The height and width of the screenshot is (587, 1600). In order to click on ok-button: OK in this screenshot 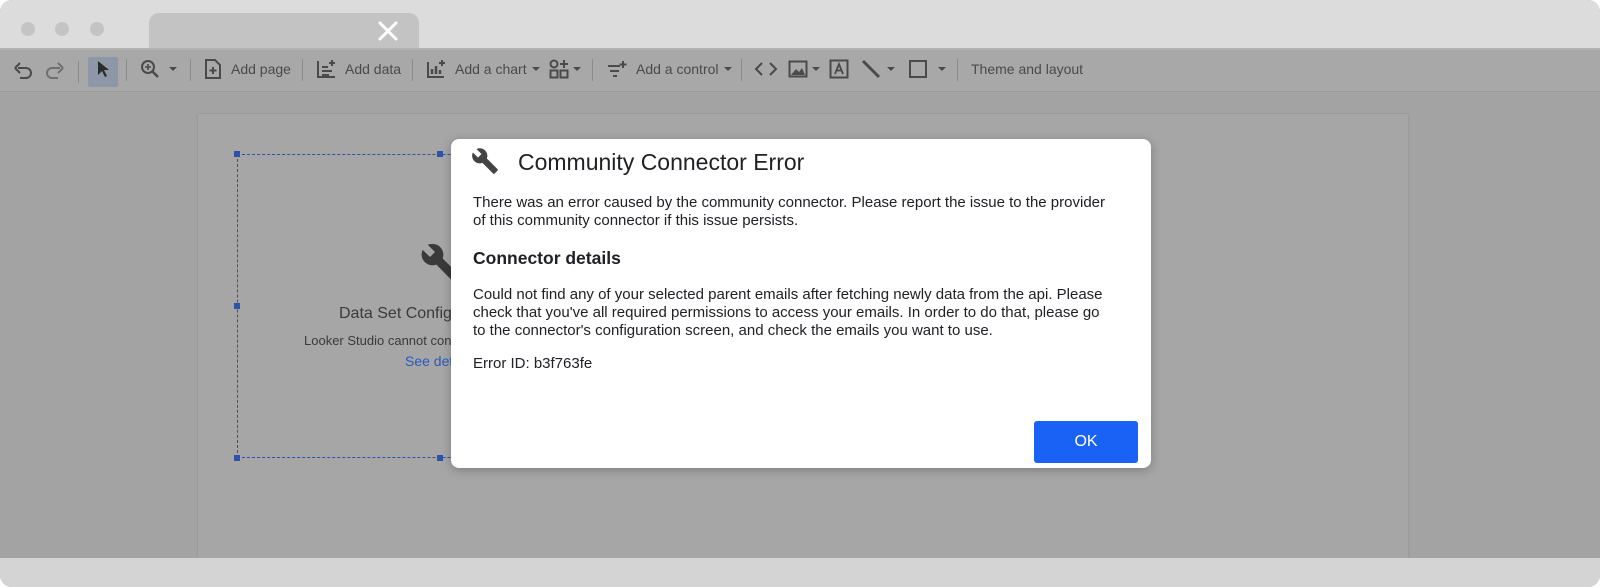, I will do `click(1086, 442)`.